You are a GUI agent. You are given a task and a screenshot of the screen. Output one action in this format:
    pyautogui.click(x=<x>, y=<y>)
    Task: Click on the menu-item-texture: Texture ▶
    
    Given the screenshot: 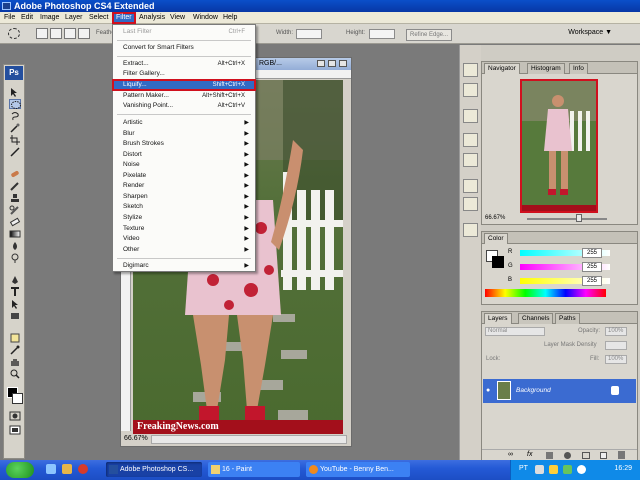 What is the action you would take?
    pyautogui.click(x=184, y=229)
    